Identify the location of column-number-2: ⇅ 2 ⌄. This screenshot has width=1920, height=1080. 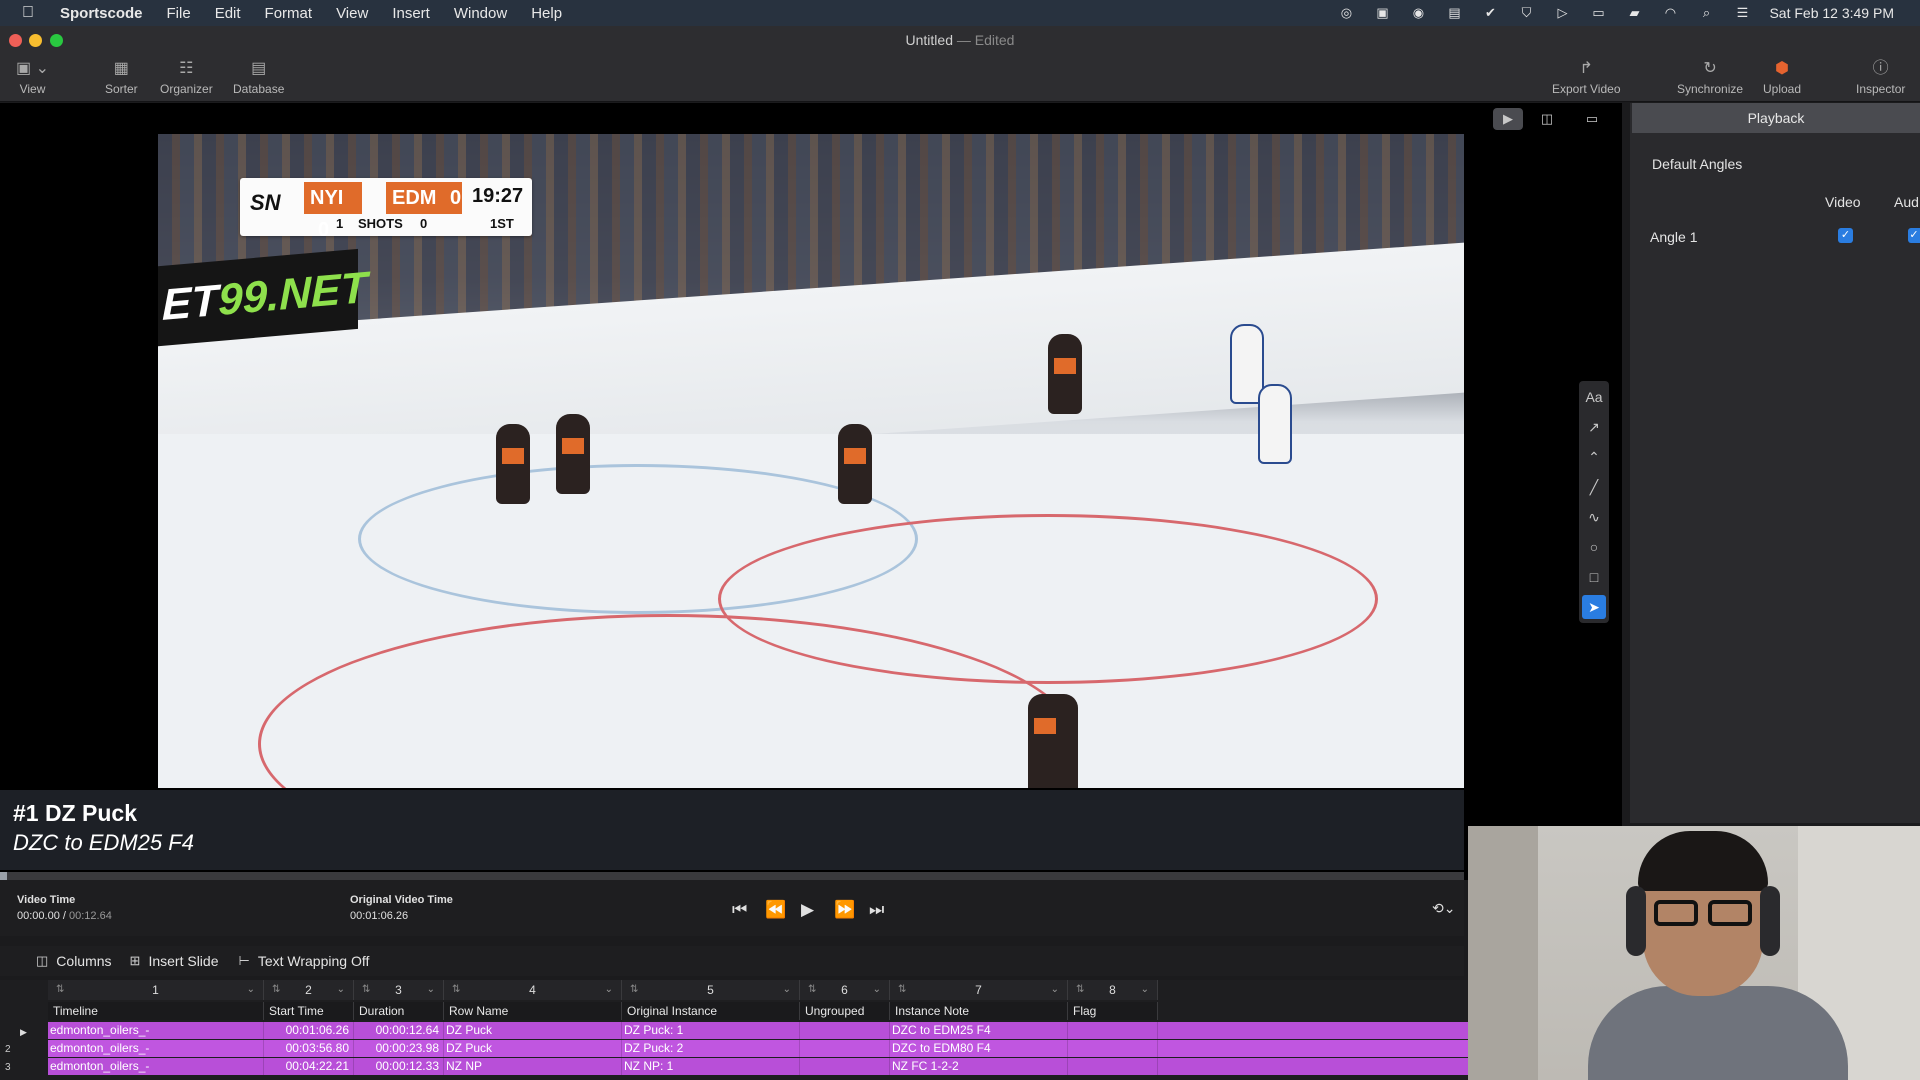
(309, 990).